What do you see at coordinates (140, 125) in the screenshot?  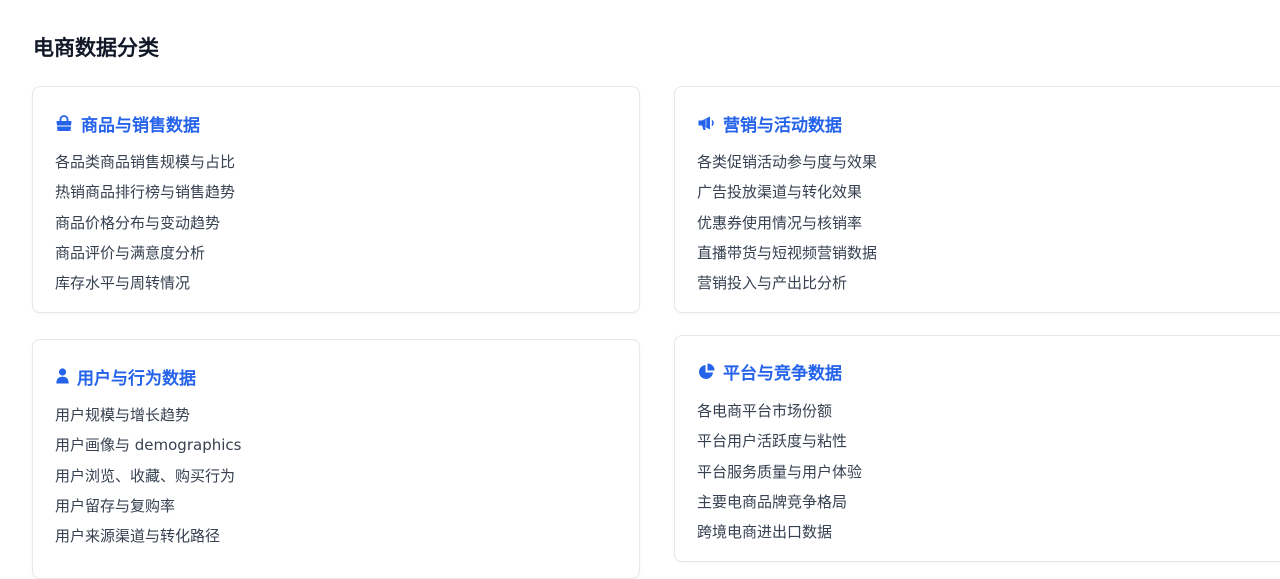 I see `card-title: 商品与销售数据` at bounding box center [140, 125].